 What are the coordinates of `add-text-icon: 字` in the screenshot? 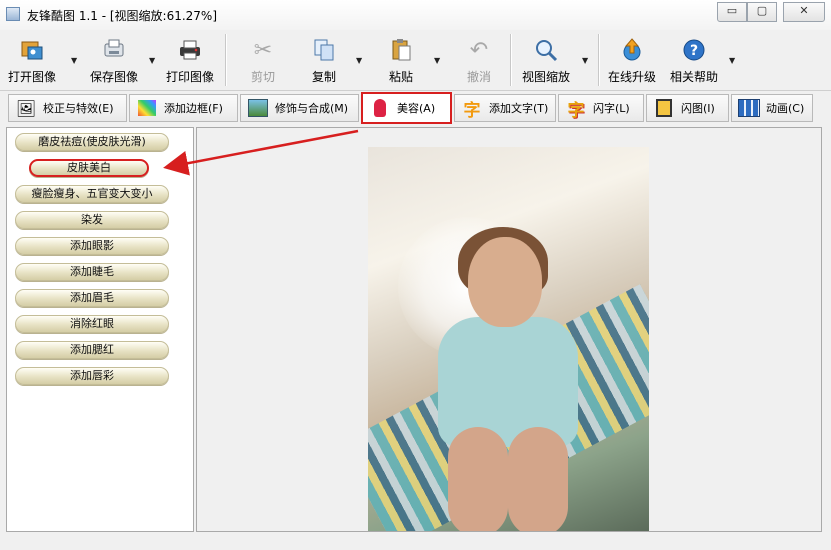 It's located at (472, 110).